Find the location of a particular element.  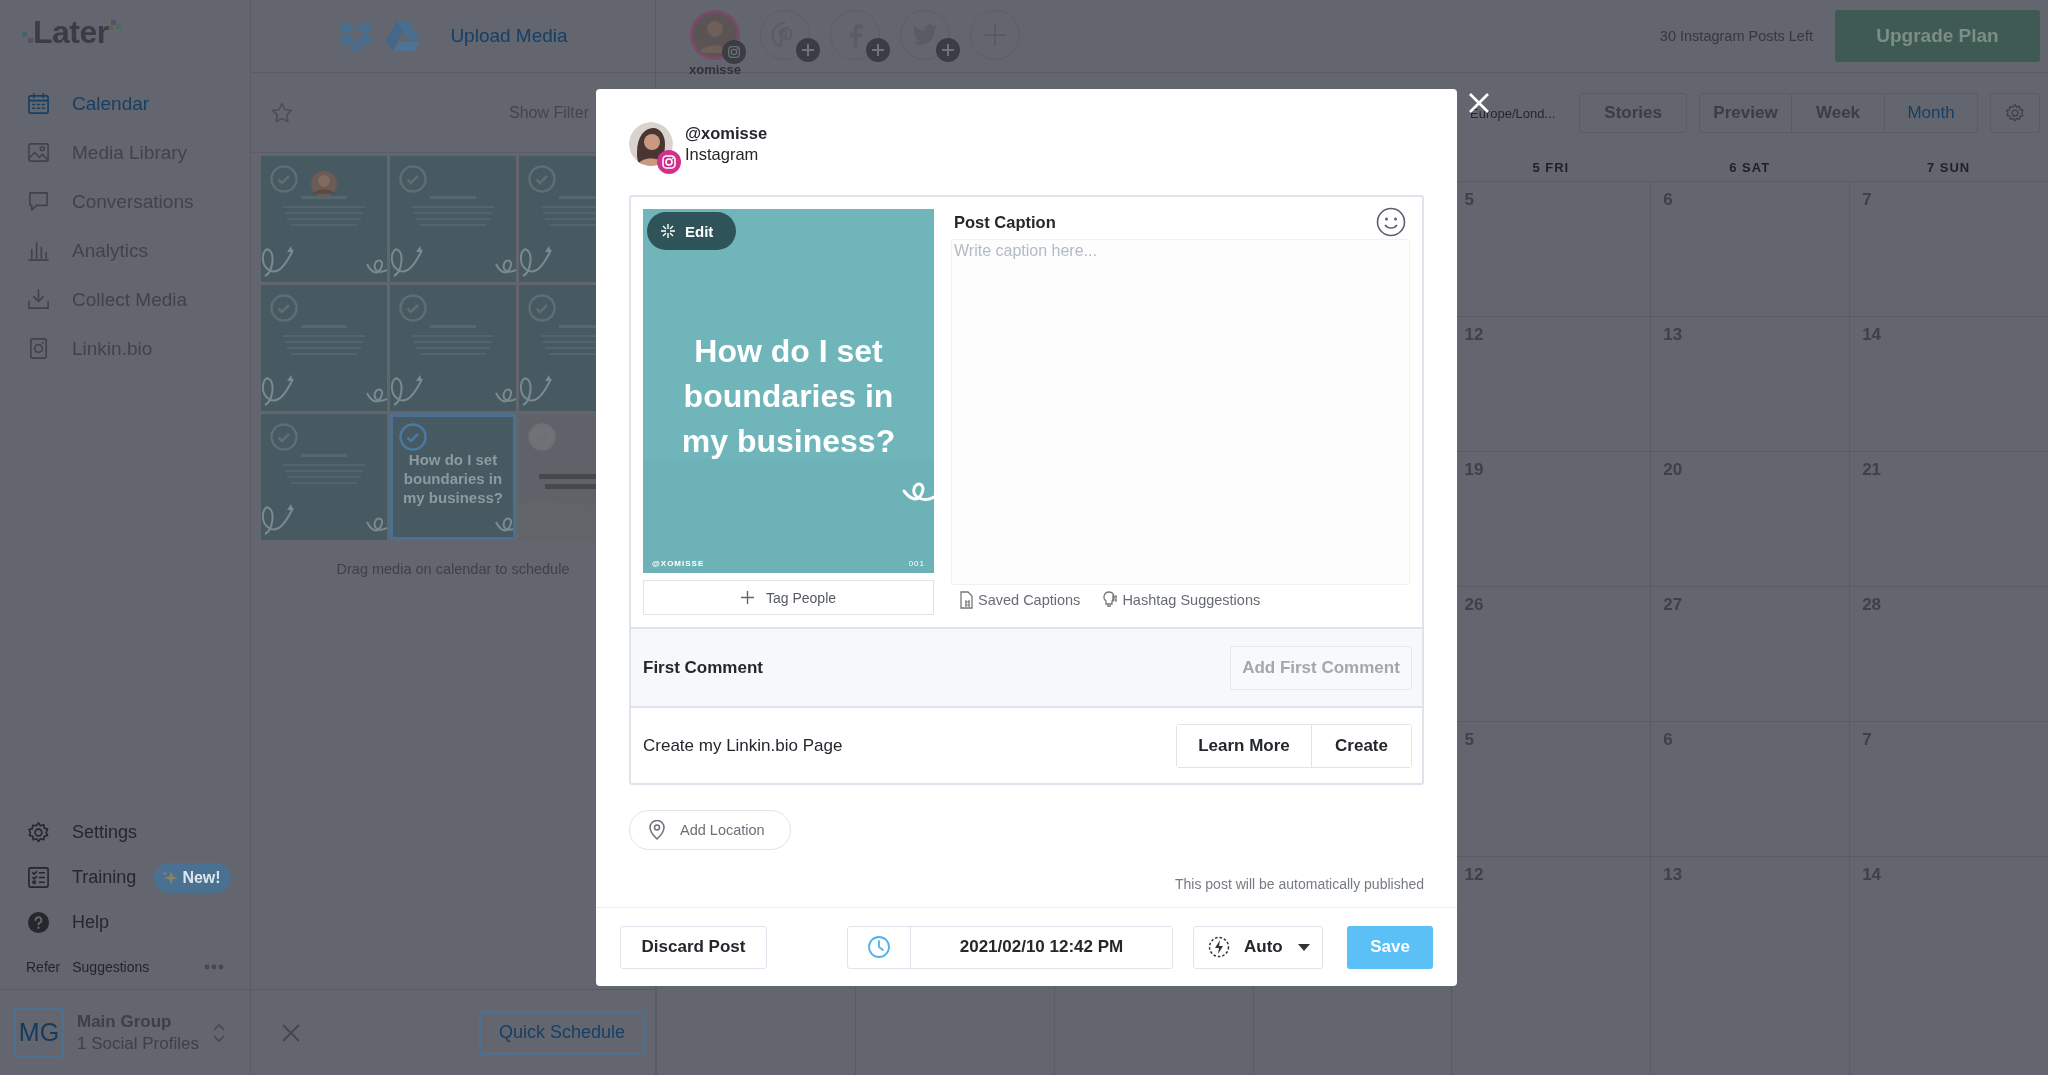

quick-schedule-button: Quick Schedule is located at coordinates (562, 1032).